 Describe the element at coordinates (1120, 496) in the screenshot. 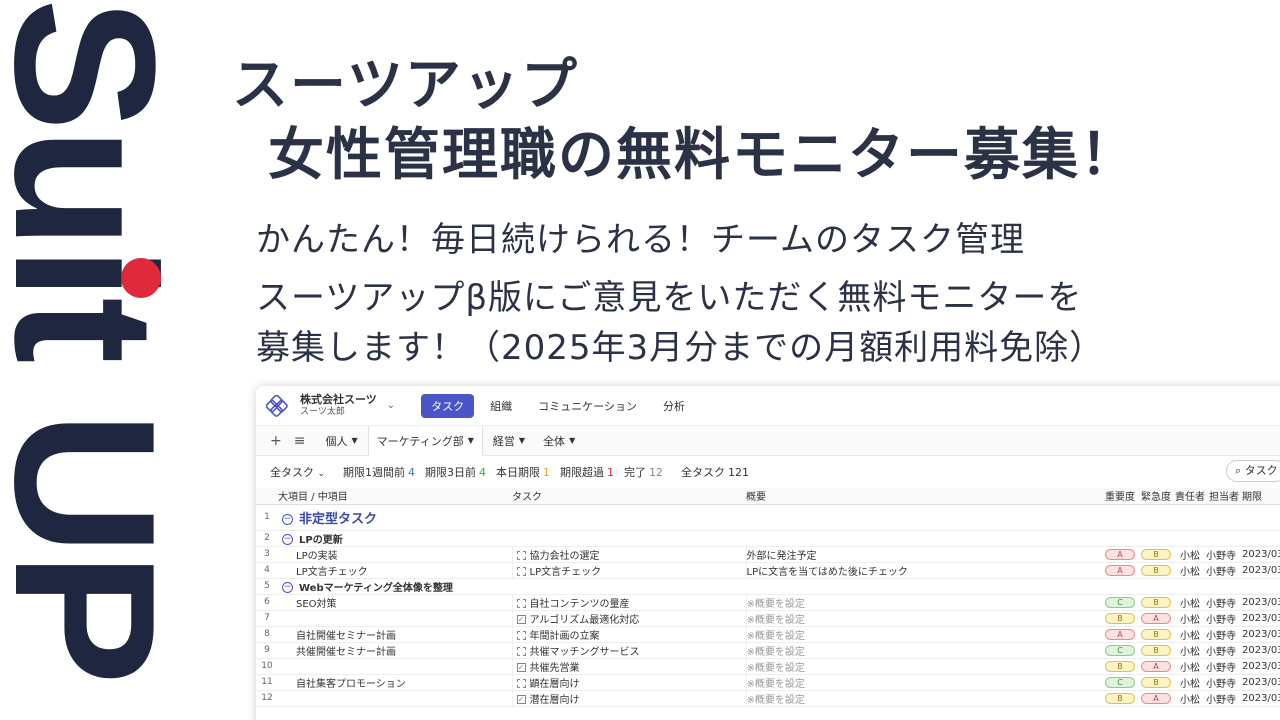

I see `column-header: 重要度` at that location.